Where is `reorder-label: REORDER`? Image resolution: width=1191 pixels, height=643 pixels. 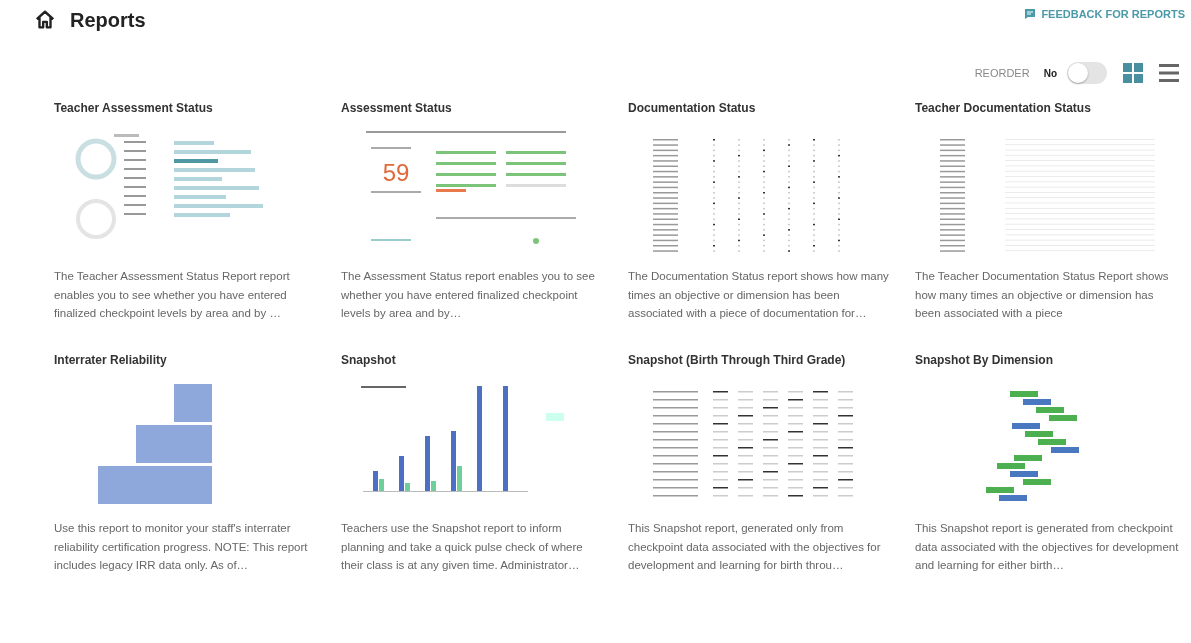 reorder-label: REORDER is located at coordinates (1002, 73).